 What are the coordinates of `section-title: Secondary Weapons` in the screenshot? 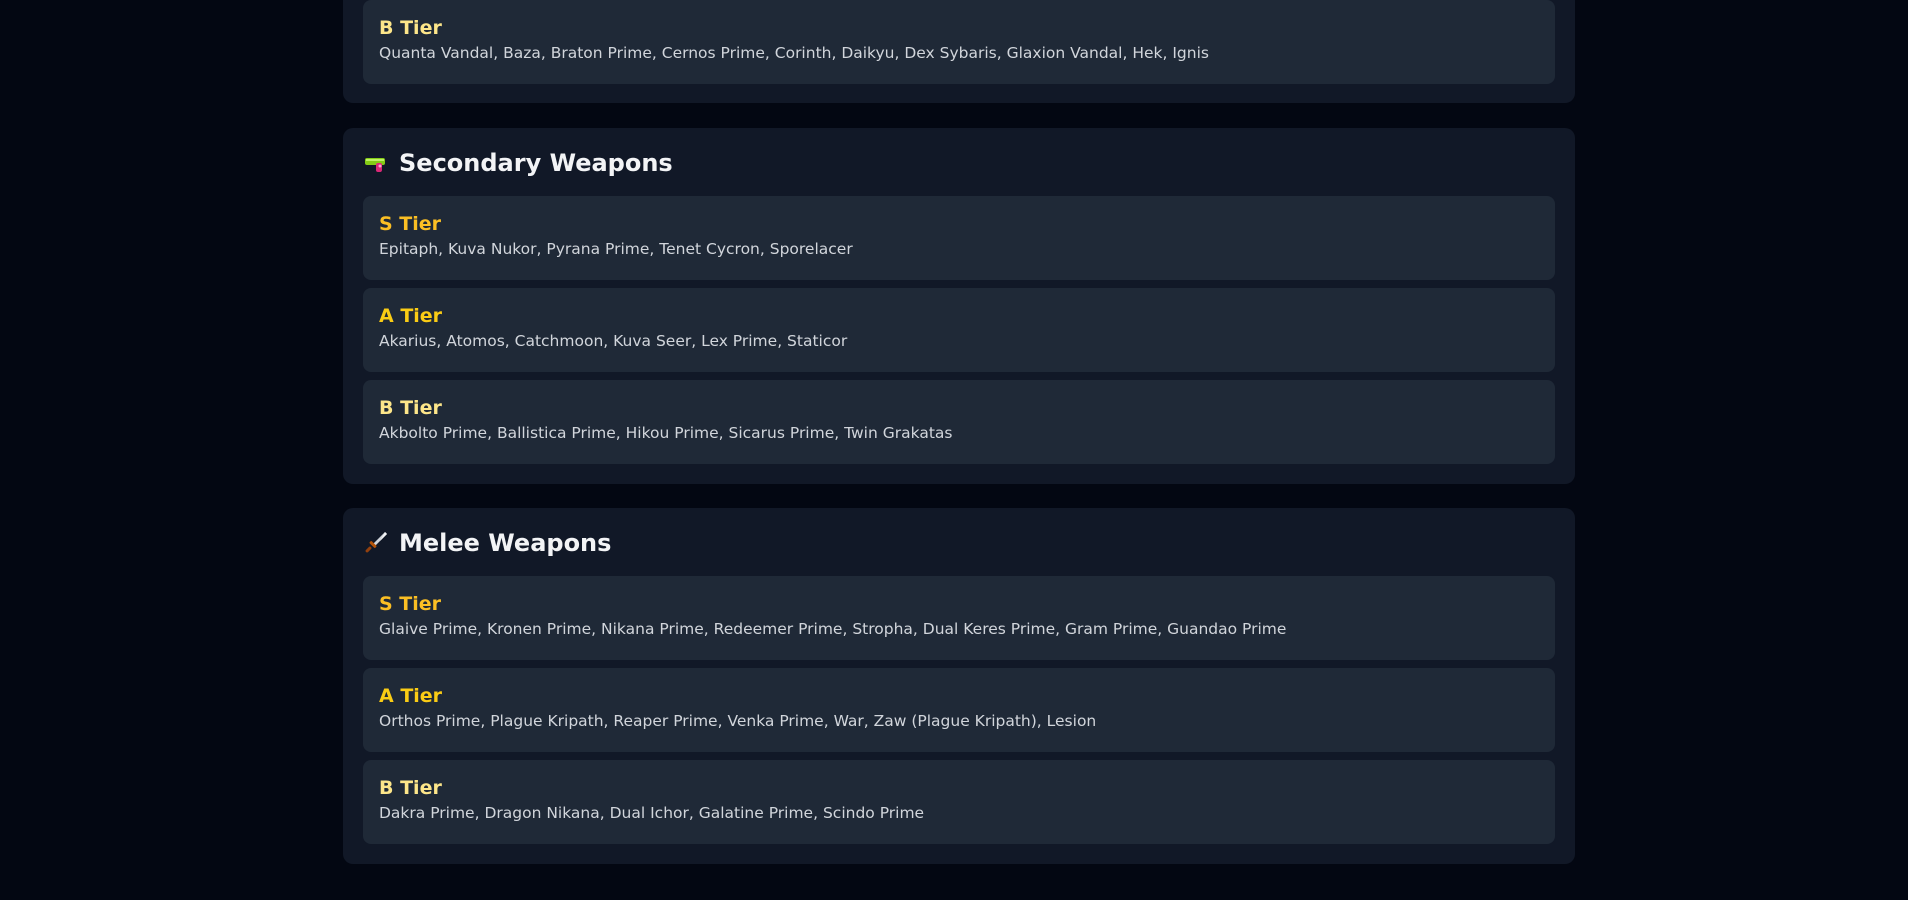 It's located at (536, 163).